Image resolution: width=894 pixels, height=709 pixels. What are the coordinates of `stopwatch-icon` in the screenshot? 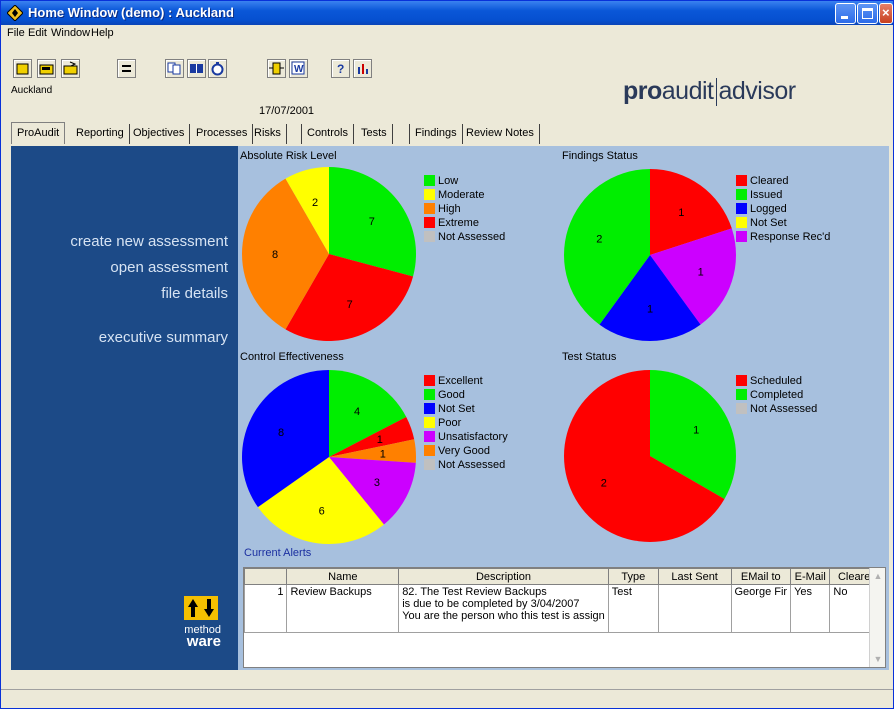 It's located at (217, 69).